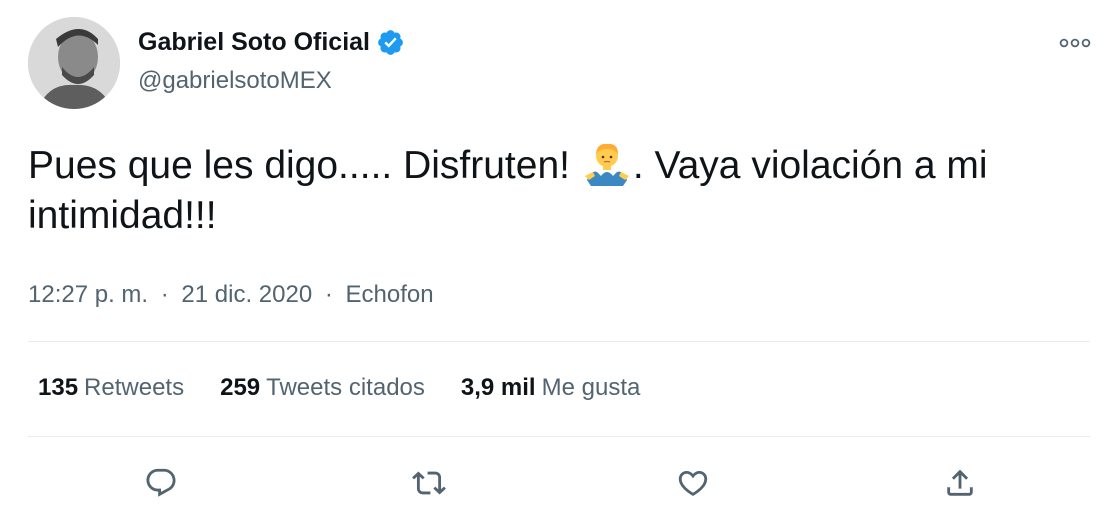 The width and height of the screenshot is (1117, 525). I want to click on tweet-text-part1: Pues que les digo..... Disfruten!, so click(304, 165).